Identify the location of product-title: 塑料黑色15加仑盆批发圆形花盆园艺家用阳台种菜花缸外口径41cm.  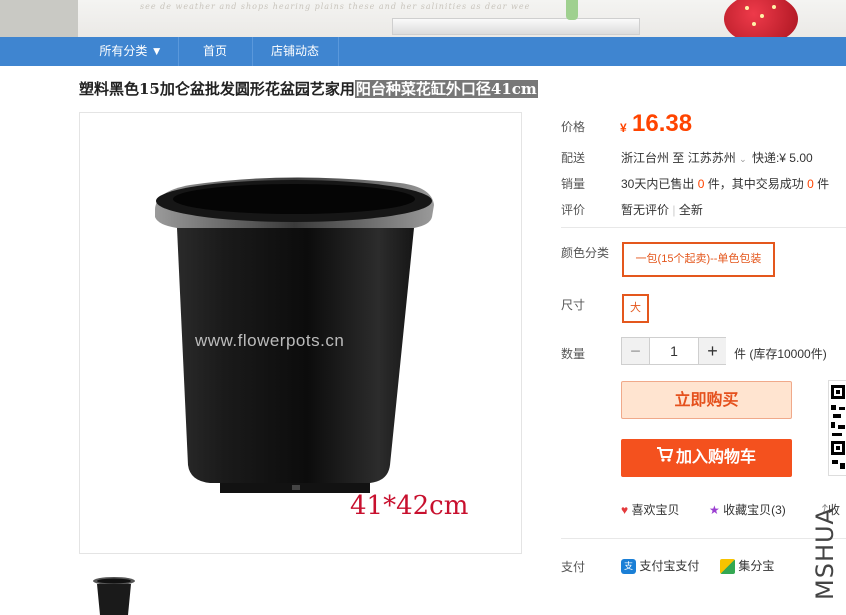
(308, 88).